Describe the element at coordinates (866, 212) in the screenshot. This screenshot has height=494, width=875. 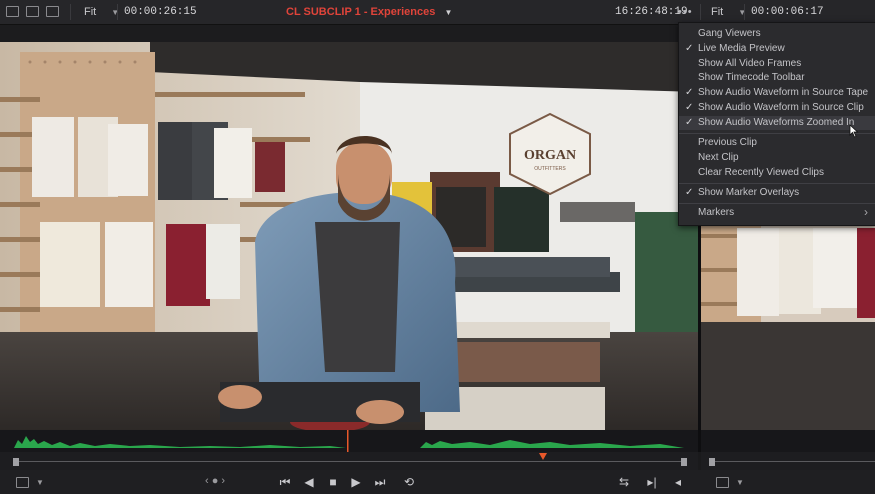
I see `chevron-right-icon: ›` at that location.